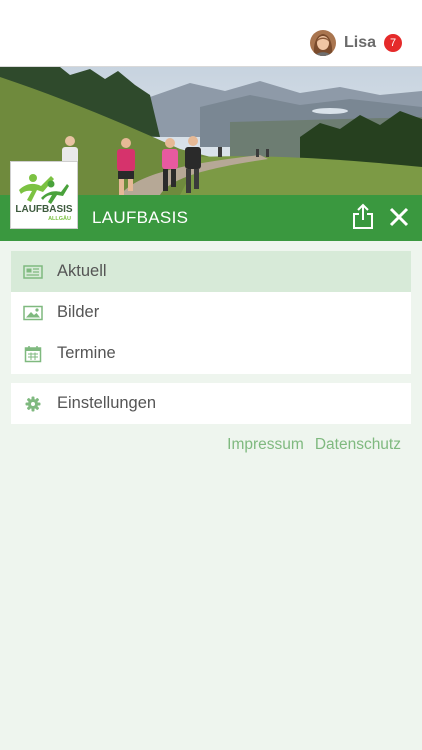 Image resolution: width=422 pixels, height=750 pixels. What do you see at coordinates (140, 217) in the screenshot?
I see `app-title: LAUFBASIS` at bounding box center [140, 217].